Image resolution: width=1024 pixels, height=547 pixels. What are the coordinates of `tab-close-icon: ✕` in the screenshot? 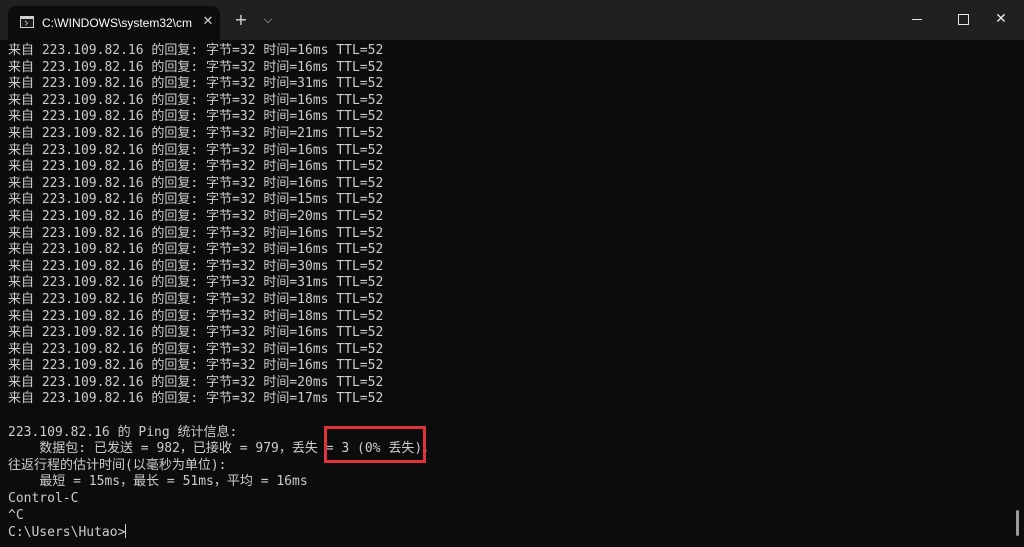 It's located at (208, 22).